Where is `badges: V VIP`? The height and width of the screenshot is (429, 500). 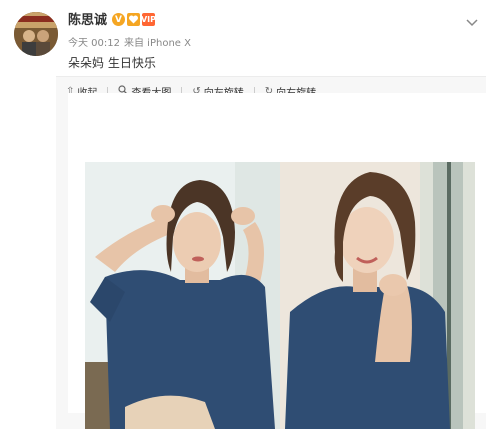
badges: V VIP is located at coordinates (134, 19).